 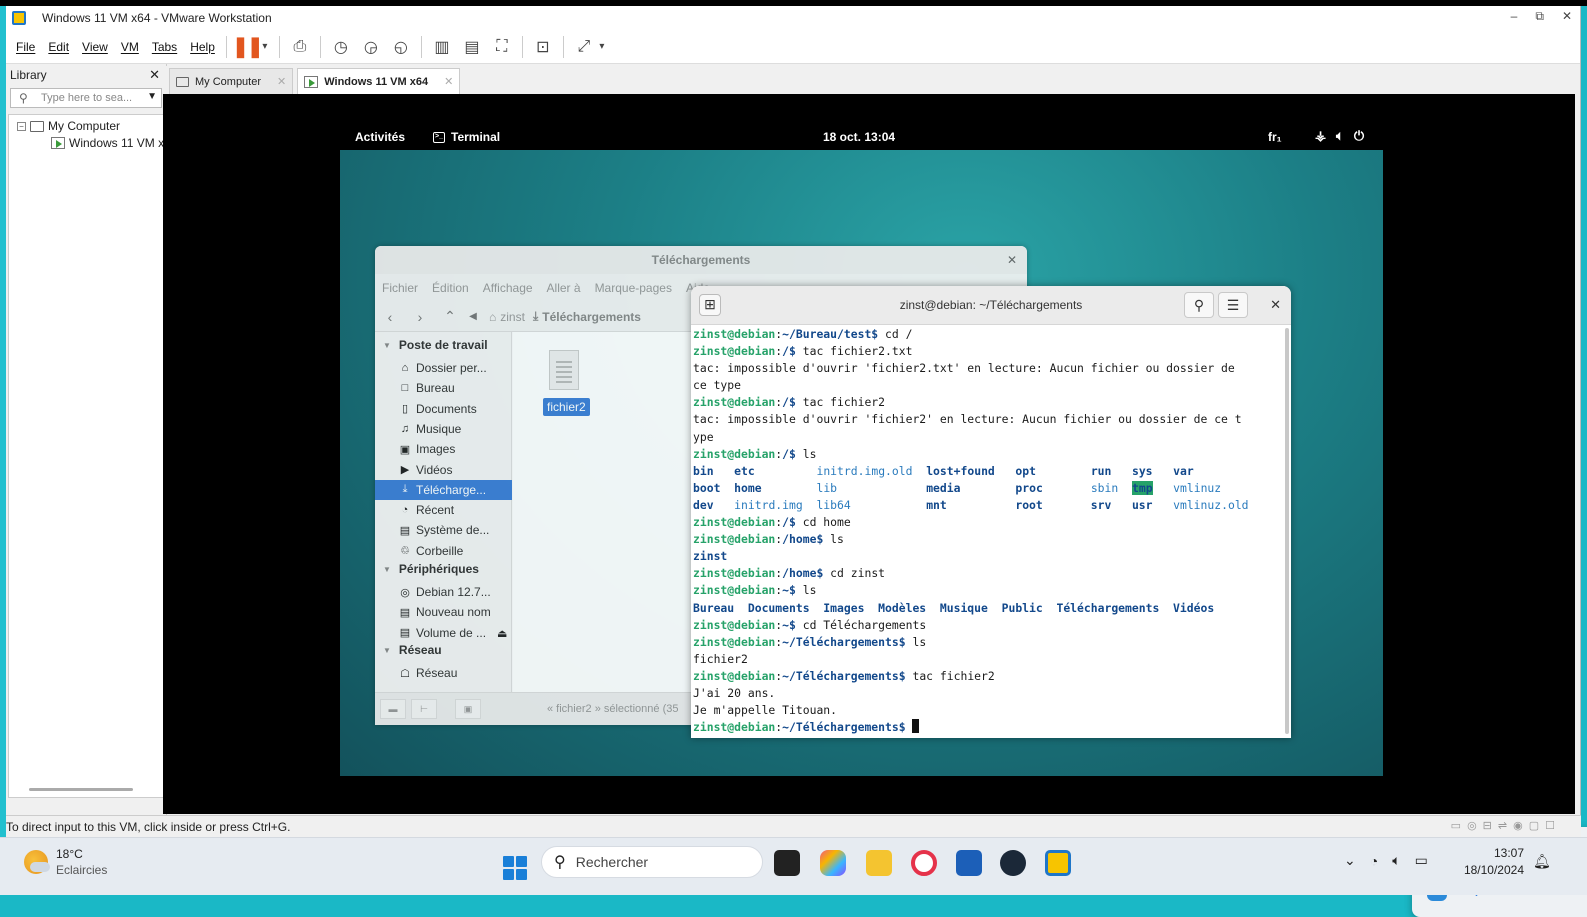 What do you see at coordinates (1199, 305) in the screenshot?
I see `search-icon: ⚲` at bounding box center [1199, 305].